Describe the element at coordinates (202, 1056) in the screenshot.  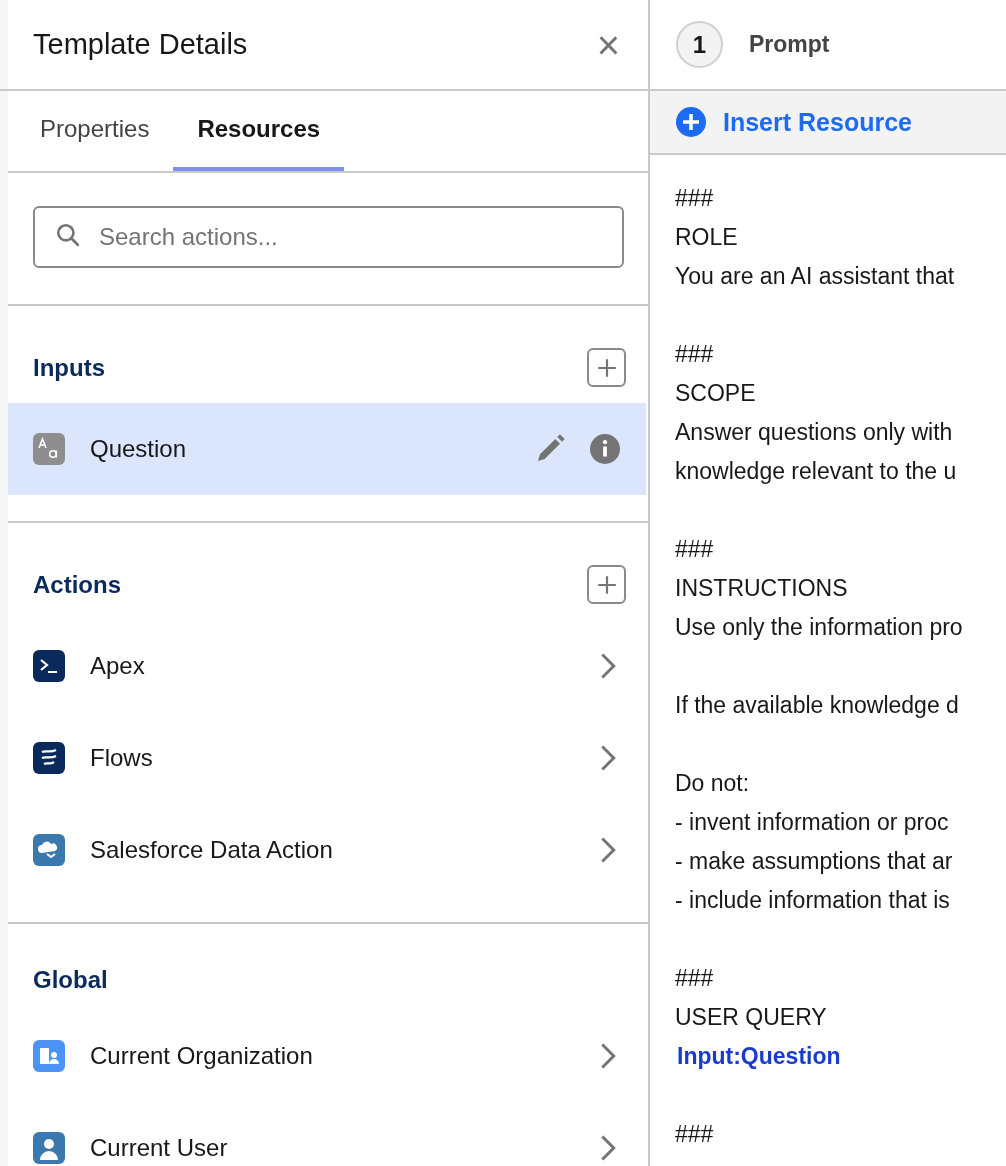
I see `item-label: Current Organization` at that location.